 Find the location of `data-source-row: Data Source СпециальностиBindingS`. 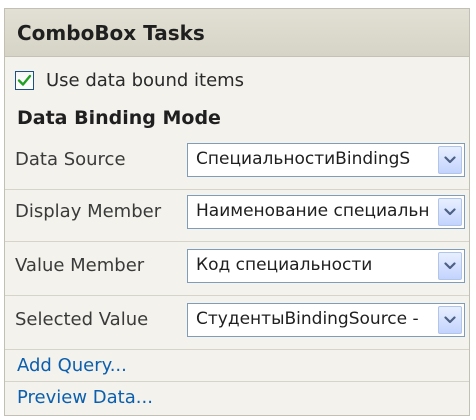

data-source-row: Data Source СпециальностиBindingS is located at coordinates (236, 161).